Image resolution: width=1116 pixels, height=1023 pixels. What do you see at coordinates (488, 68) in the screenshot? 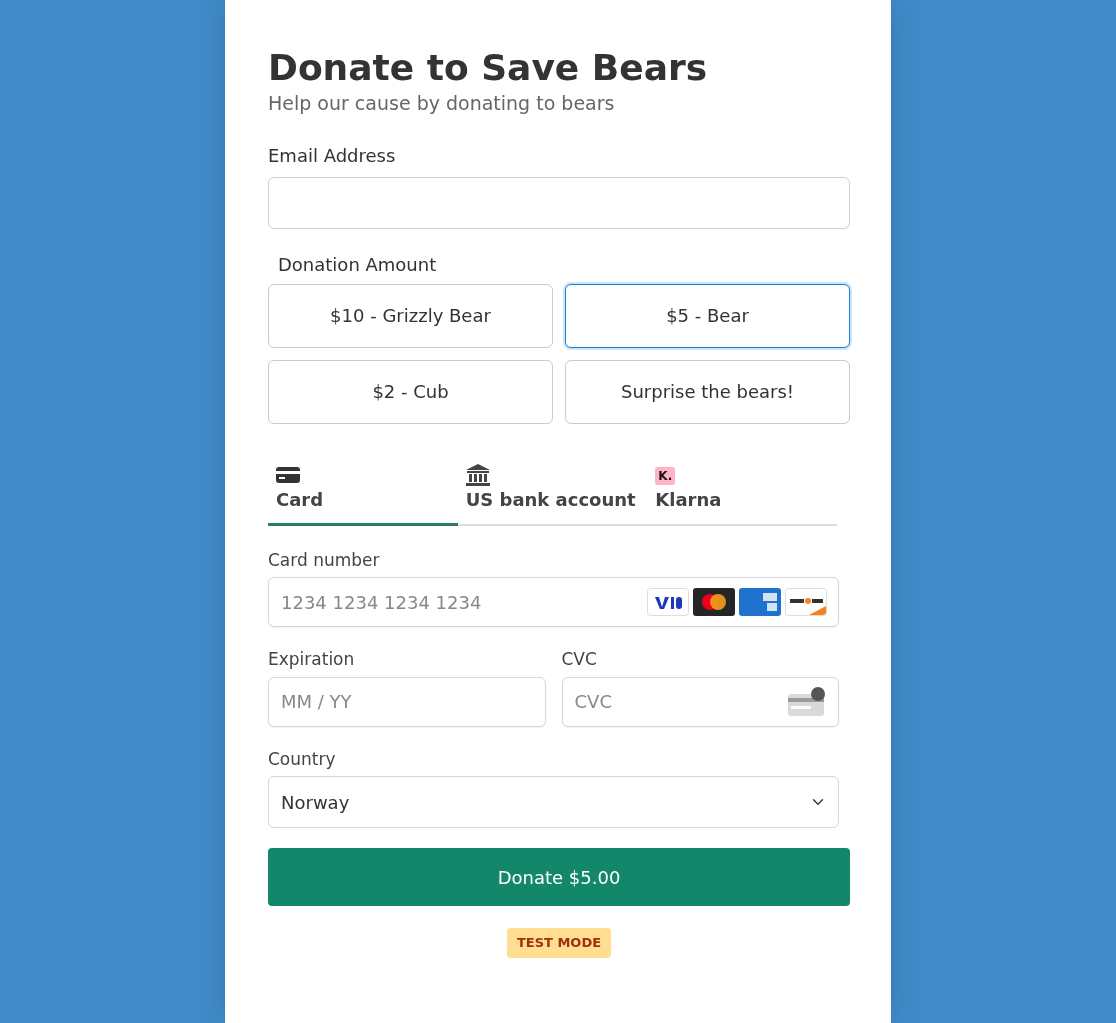
I see `page-title: Donate to Save Bears` at bounding box center [488, 68].